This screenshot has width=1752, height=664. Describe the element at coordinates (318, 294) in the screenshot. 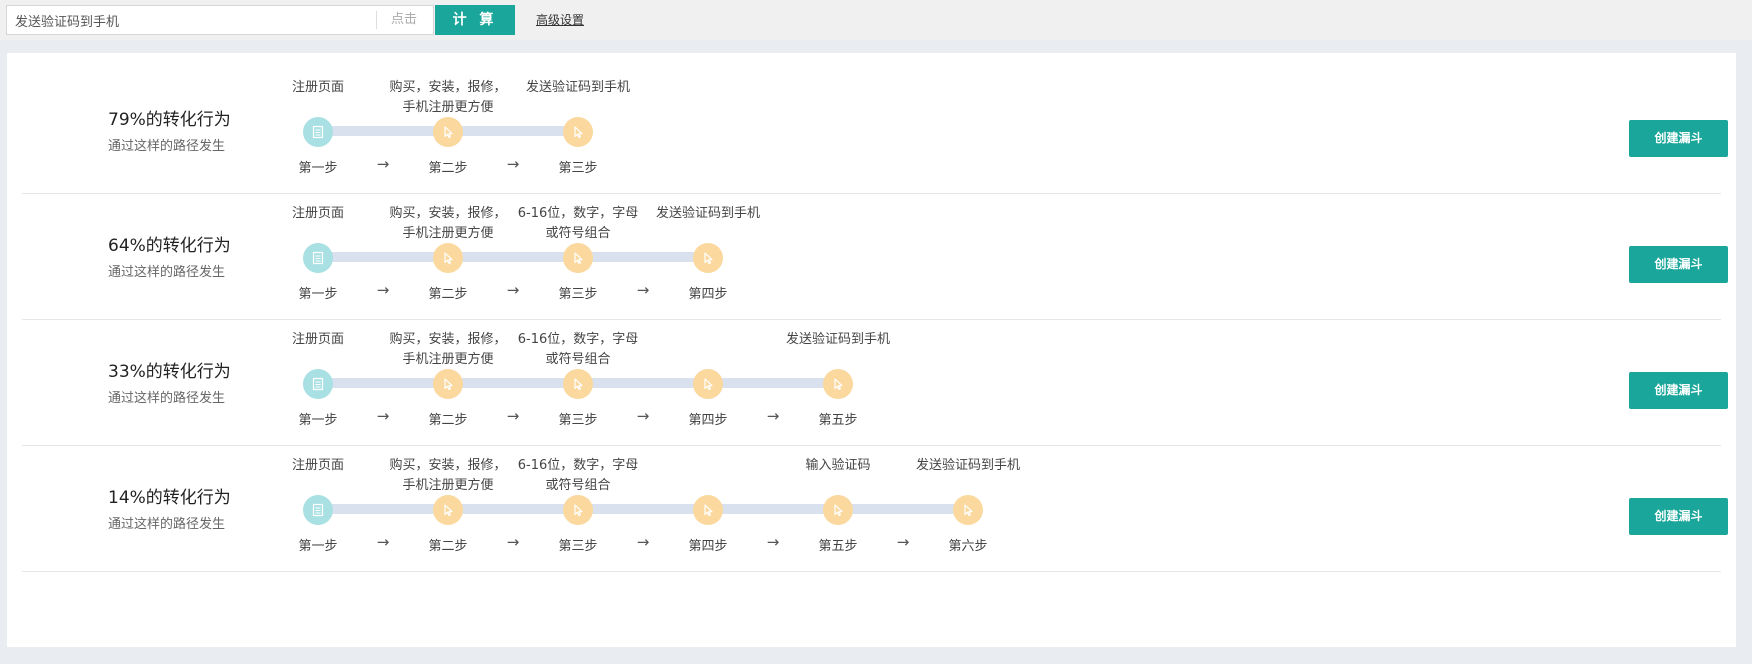

I see `step-label: 第一步` at that location.